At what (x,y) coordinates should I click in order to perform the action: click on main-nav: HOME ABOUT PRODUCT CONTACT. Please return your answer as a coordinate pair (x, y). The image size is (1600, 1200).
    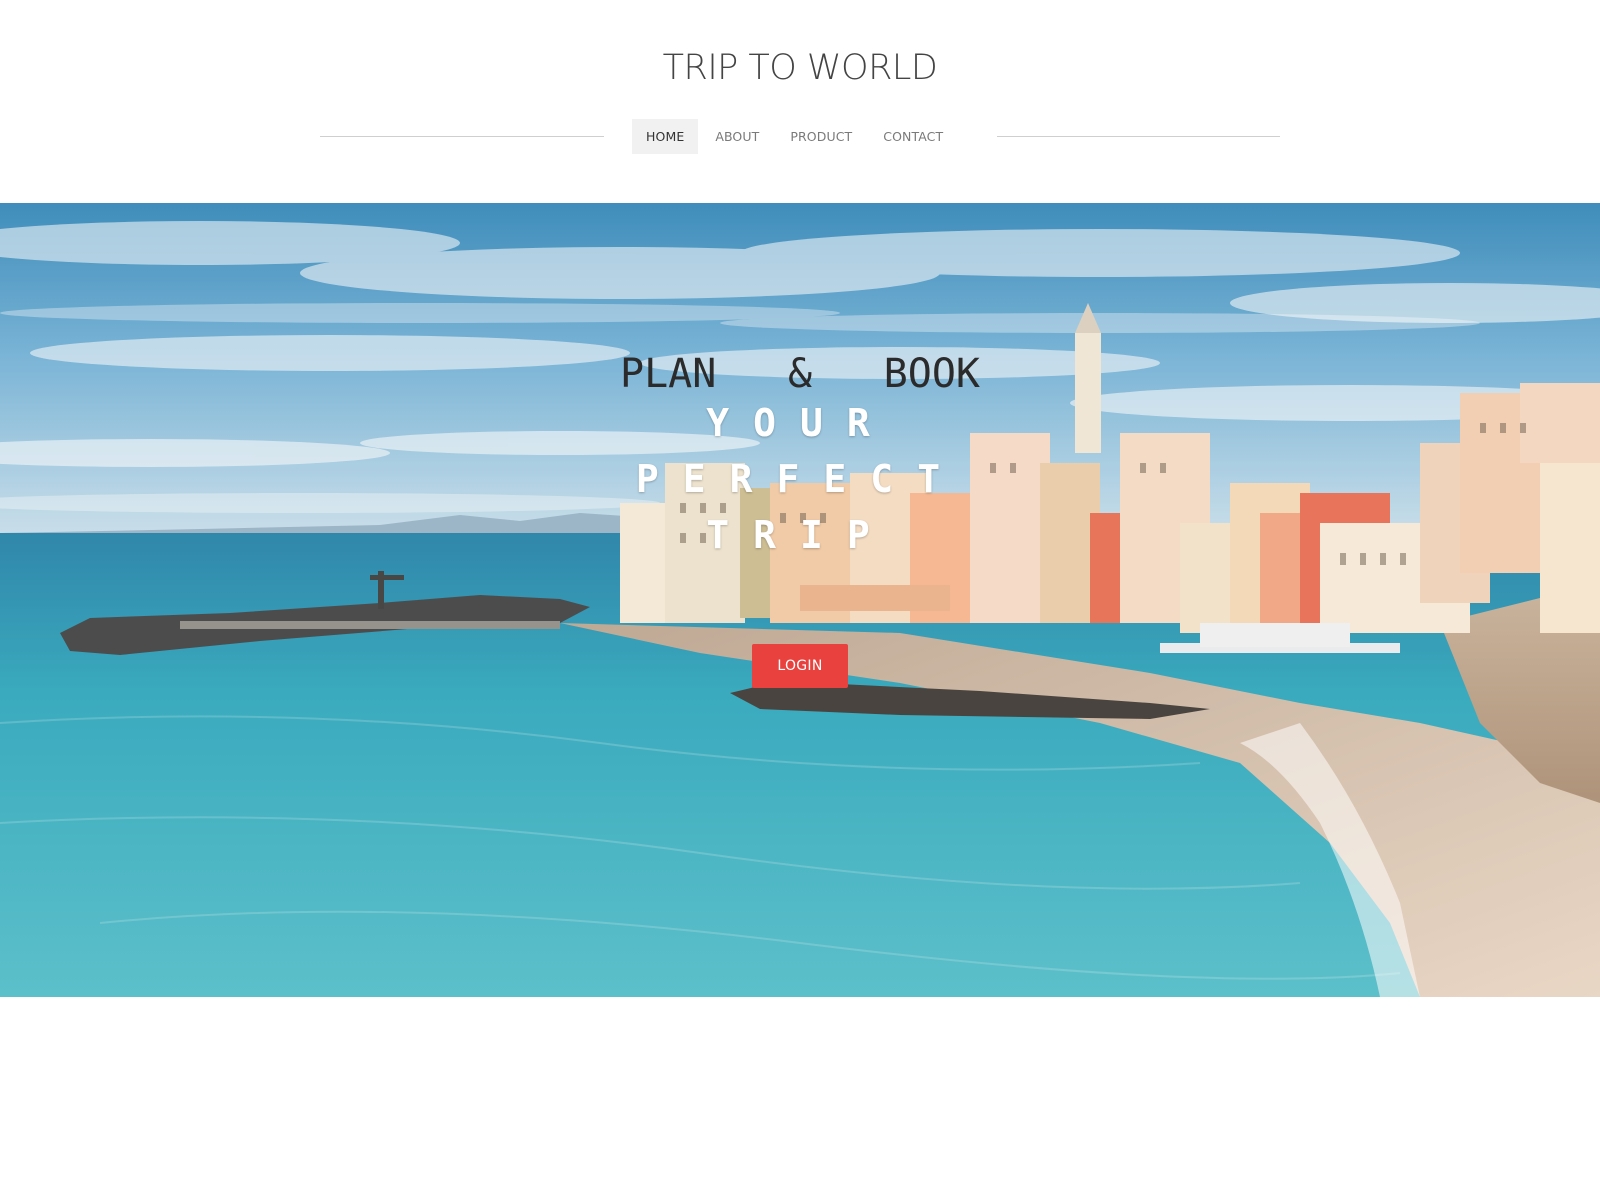
    Looking at the image, I should click on (800, 137).